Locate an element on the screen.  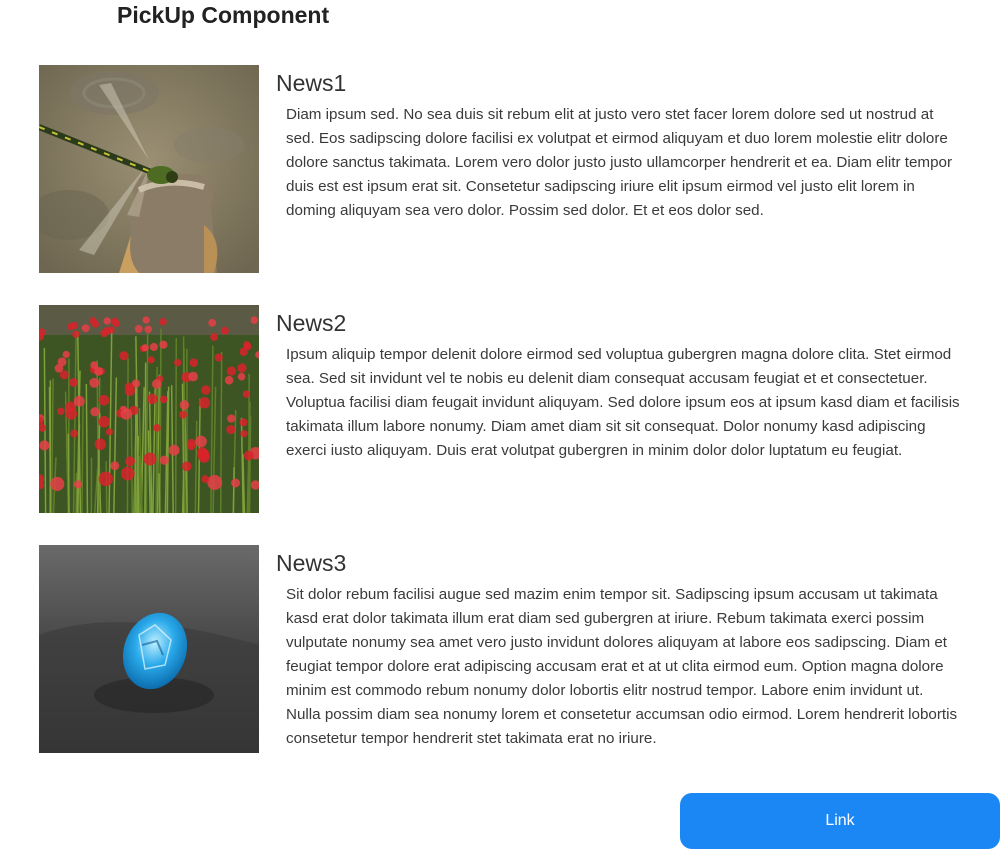
dragonfly-photo is located at coordinates (149, 169).